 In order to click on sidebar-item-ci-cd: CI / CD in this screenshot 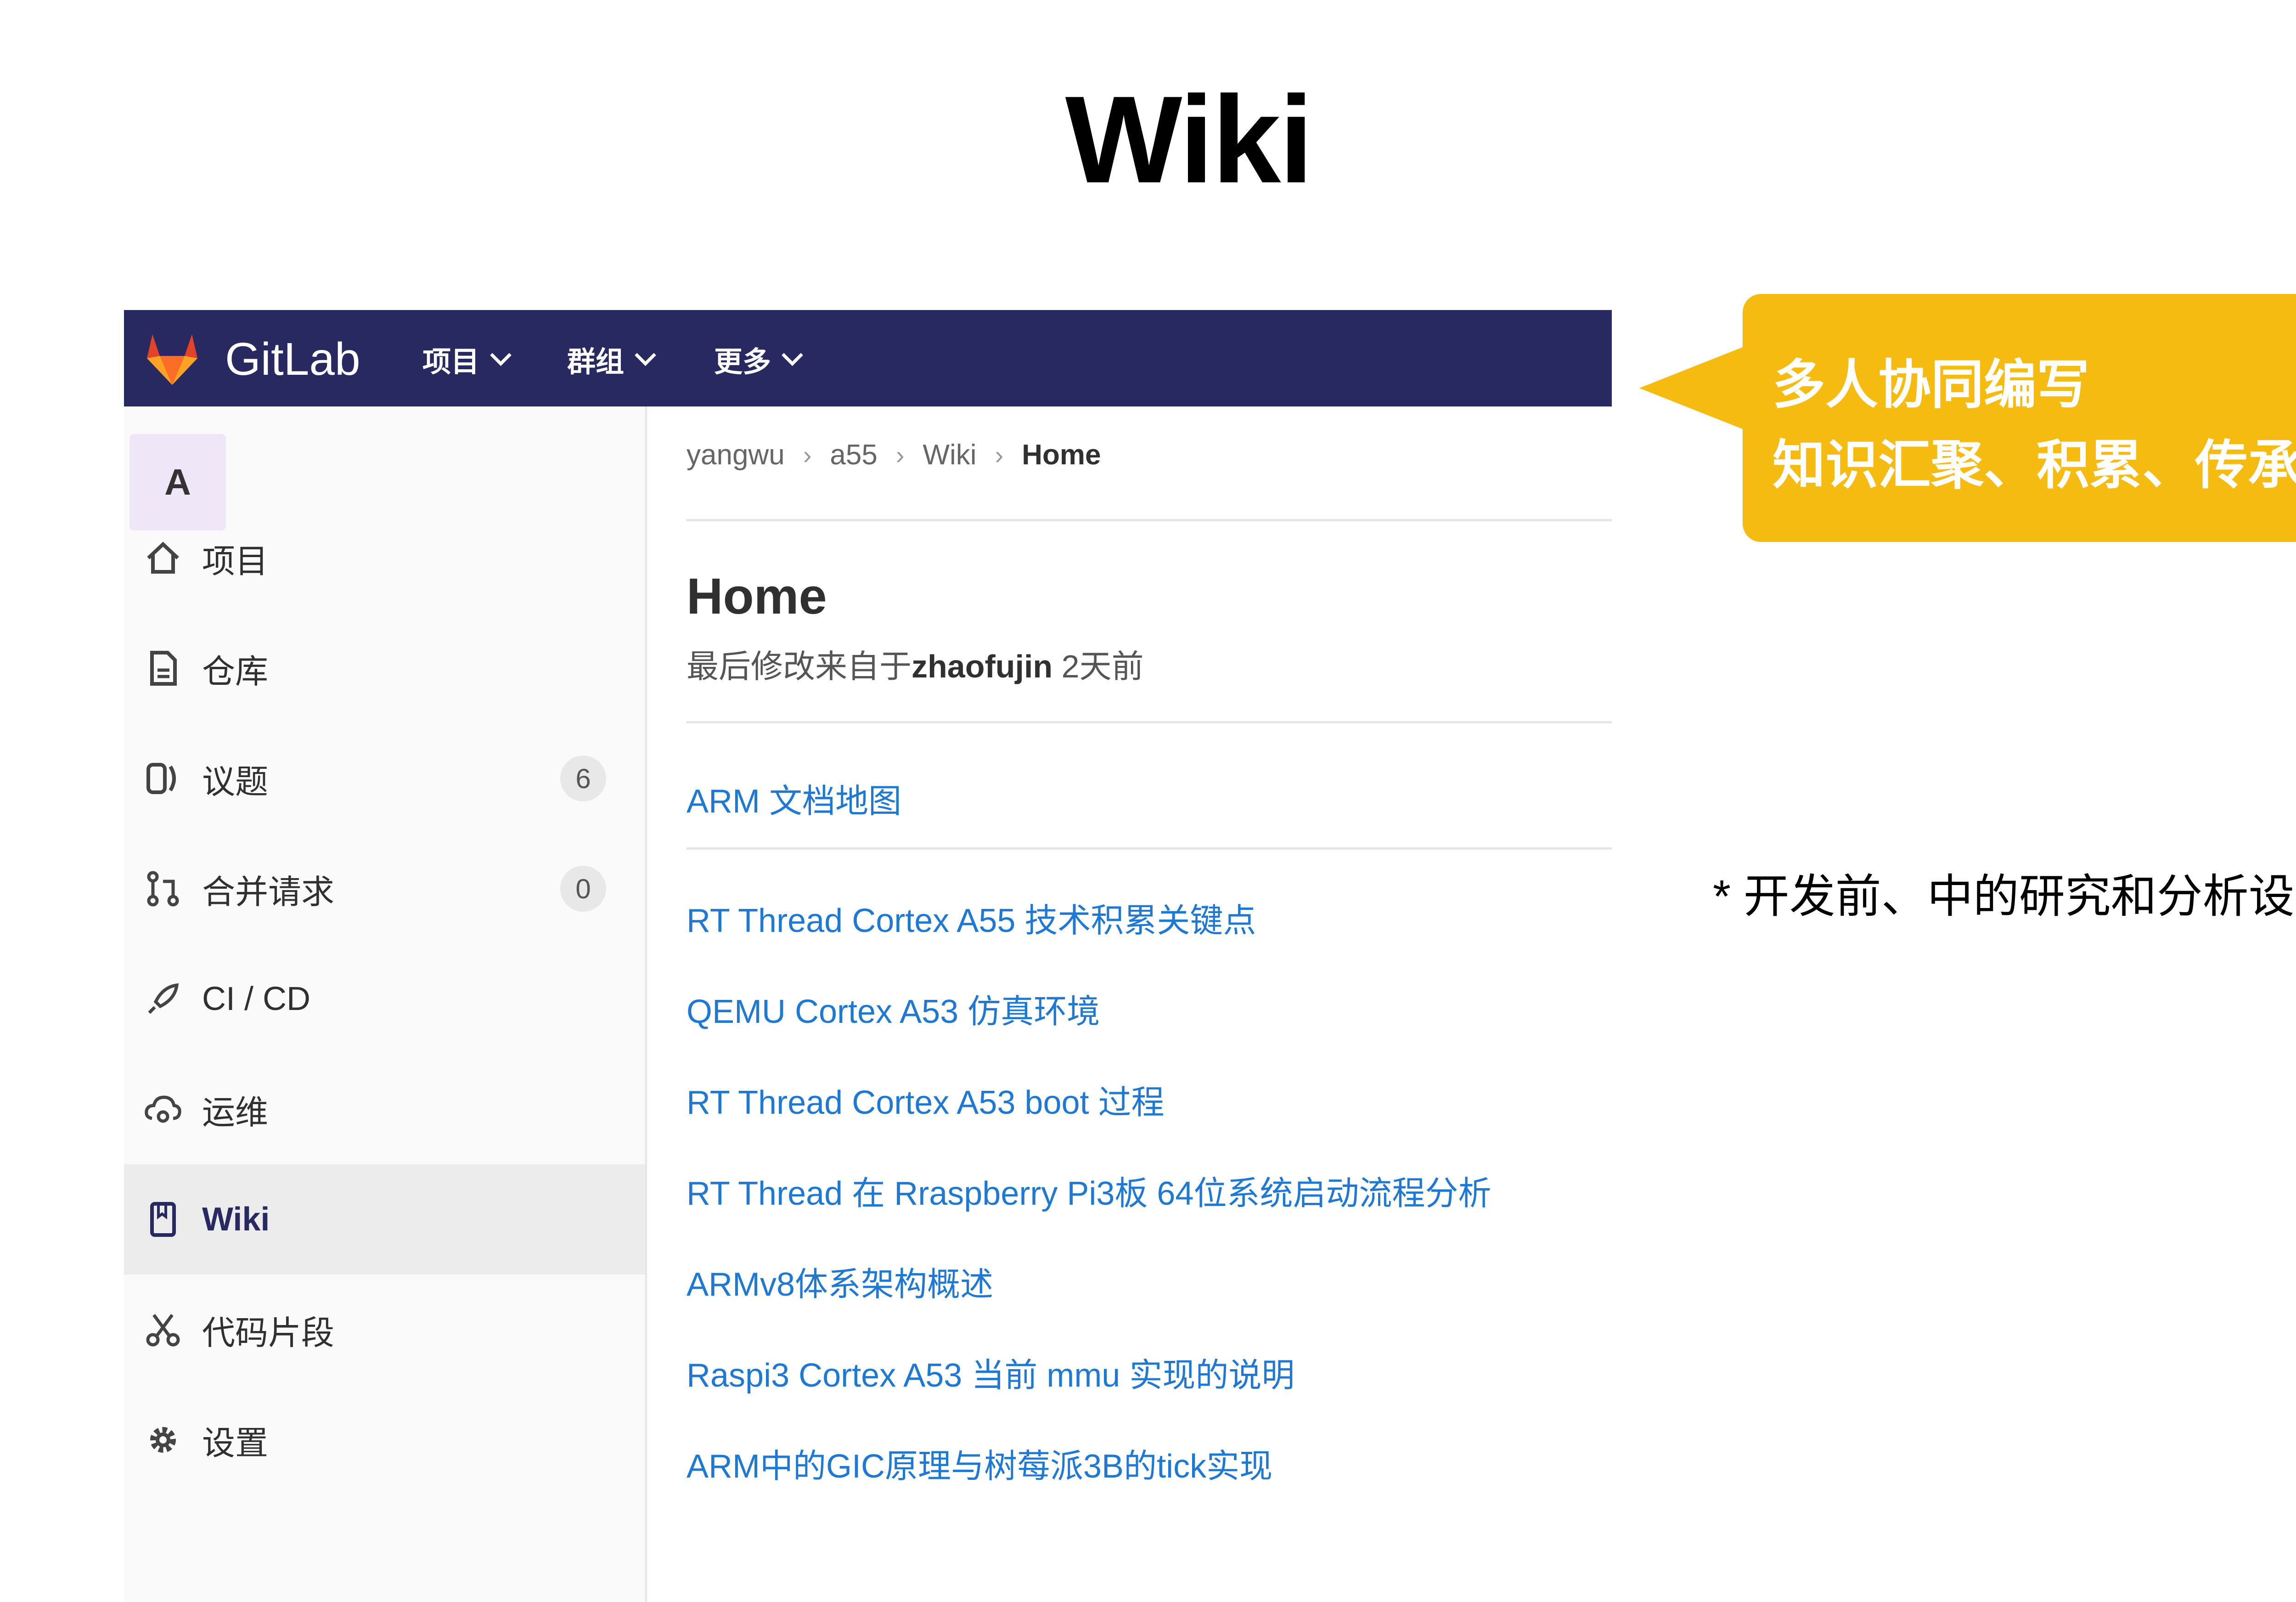, I will do `click(384, 999)`.